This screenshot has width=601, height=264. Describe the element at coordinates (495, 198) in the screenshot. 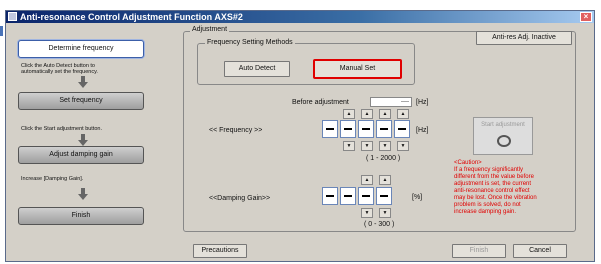

I see `caution-text-line: may be lost. Once the vibration` at that location.